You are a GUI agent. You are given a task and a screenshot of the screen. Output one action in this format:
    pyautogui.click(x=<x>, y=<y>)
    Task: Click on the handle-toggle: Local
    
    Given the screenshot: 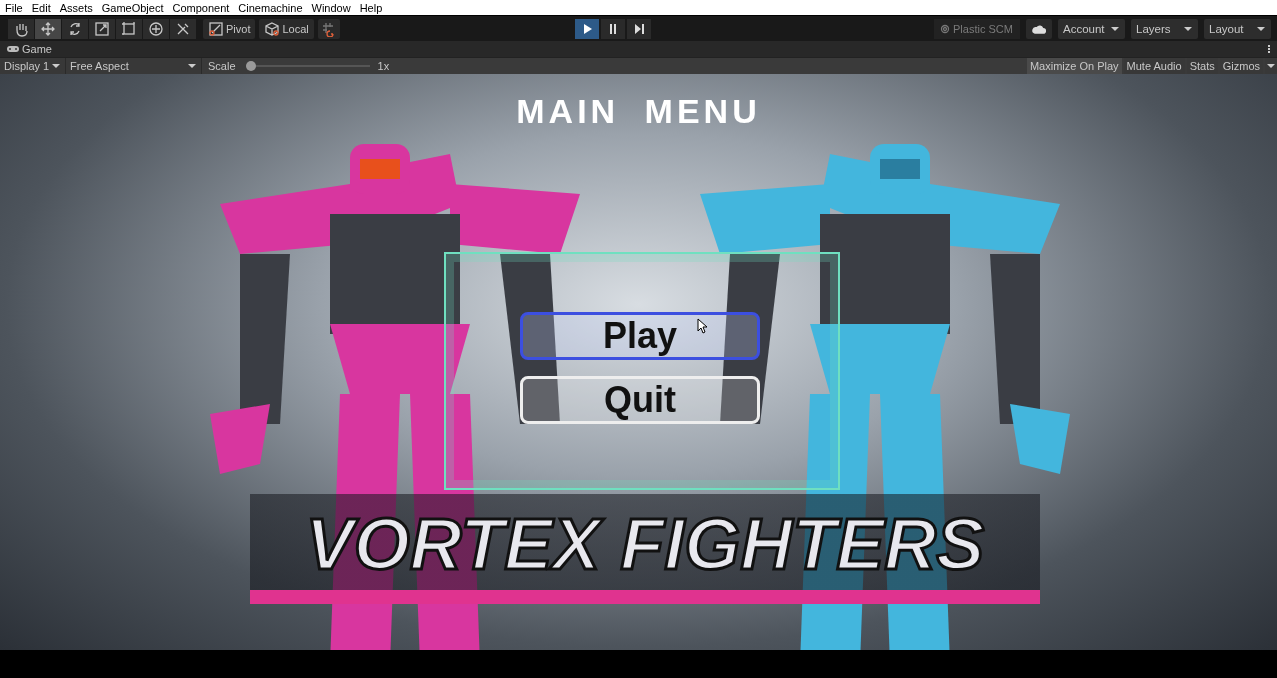 What is the action you would take?
    pyautogui.click(x=286, y=28)
    